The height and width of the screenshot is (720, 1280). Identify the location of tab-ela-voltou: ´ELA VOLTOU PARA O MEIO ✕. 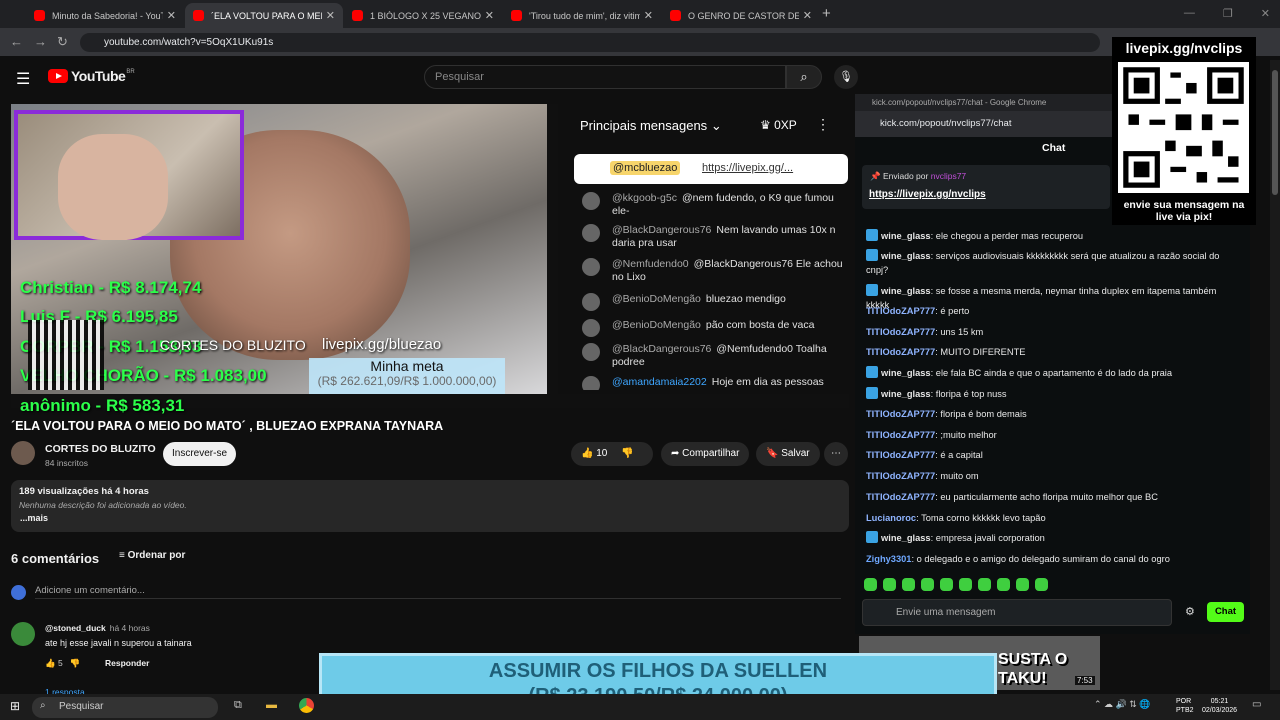
(264, 15).